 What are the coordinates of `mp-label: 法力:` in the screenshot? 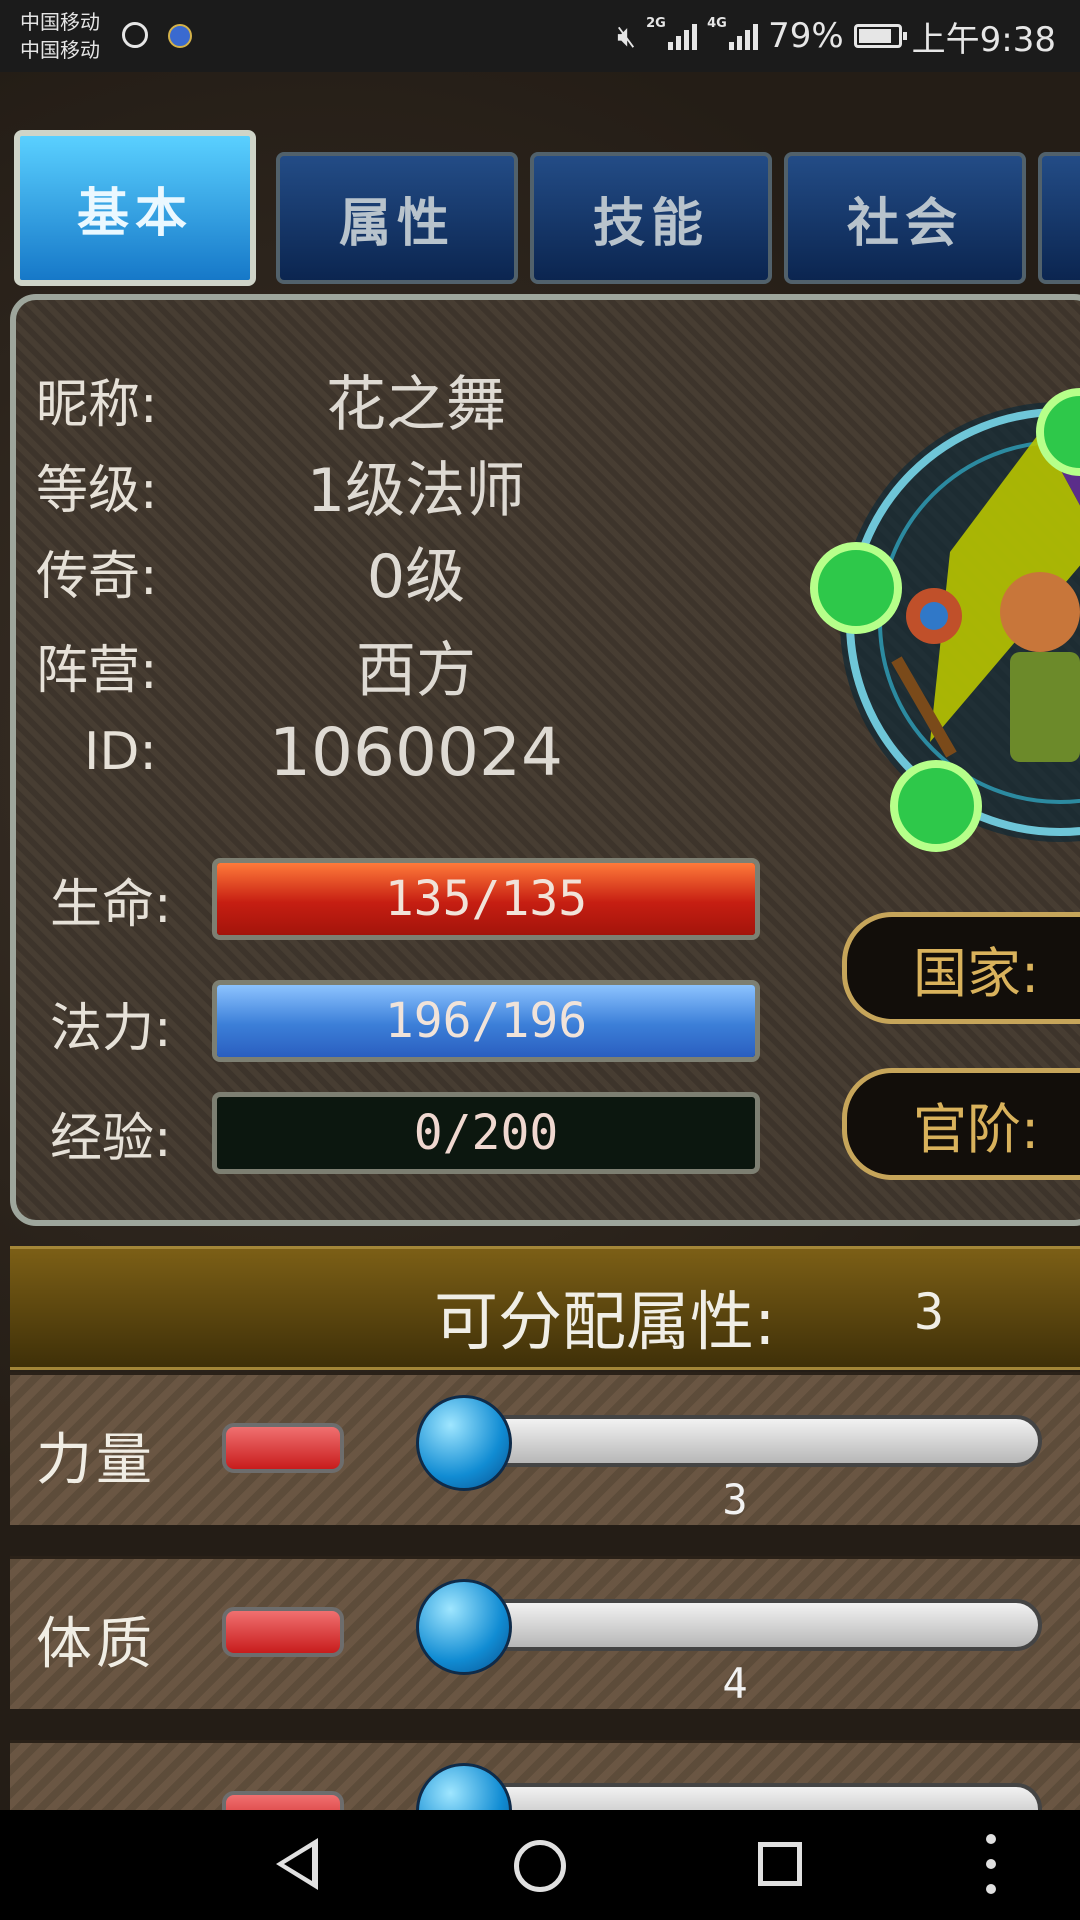 It's located at (111, 1029).